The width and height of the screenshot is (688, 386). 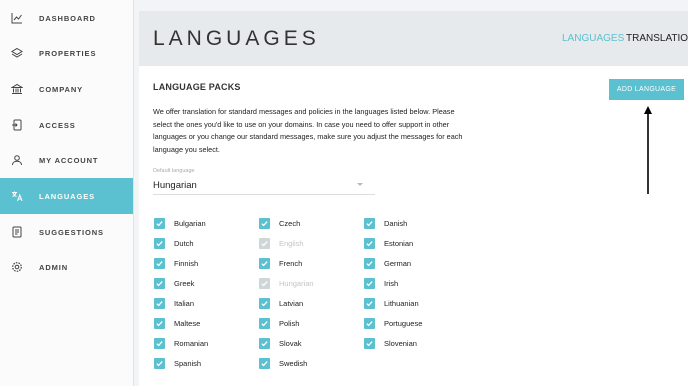 I want to click on sidebar-item-label: MY ACCOUNT, so click(x=69, y=160).